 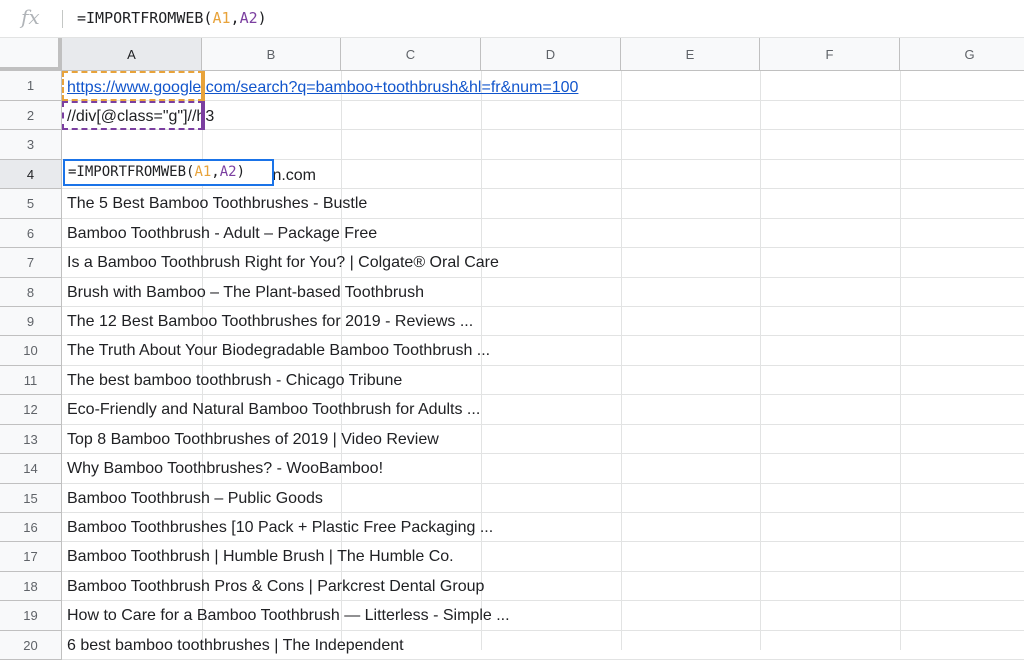 What do you see at coordinates (31, 263) in the screenshot?
I see `row-header-7: 7` at bounding box center [31, 263].